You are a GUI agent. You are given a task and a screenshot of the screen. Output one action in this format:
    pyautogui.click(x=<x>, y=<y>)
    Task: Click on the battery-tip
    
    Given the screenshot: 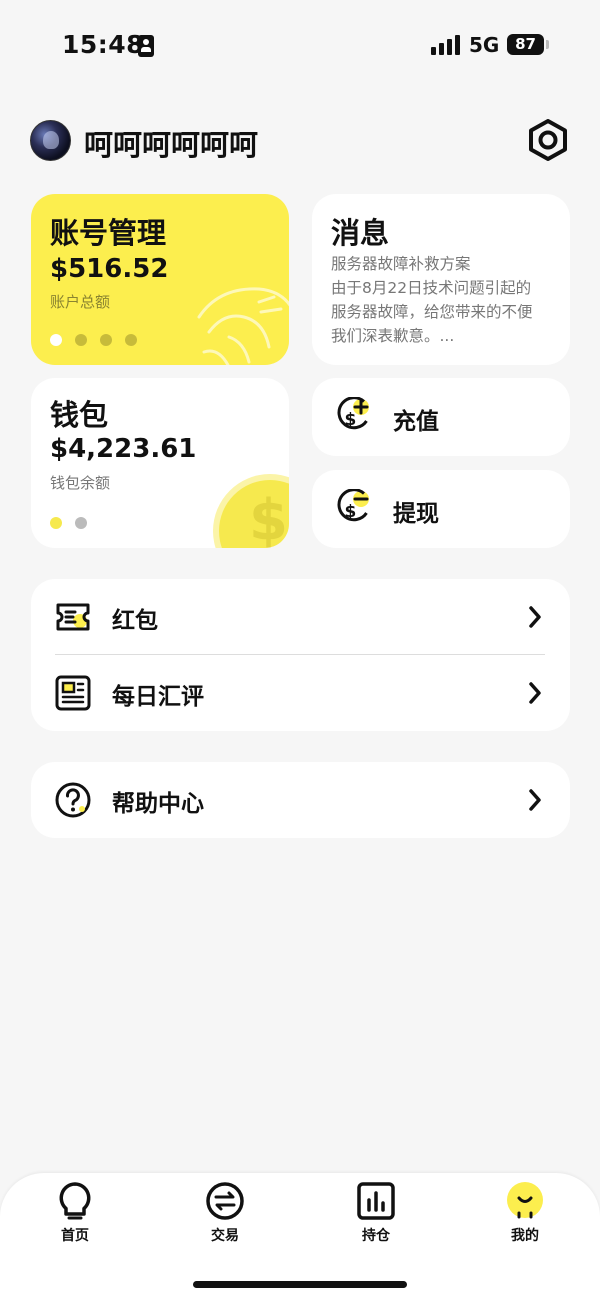 What is the action you would take?
    pyautogui.click(x=547, y=44)
    